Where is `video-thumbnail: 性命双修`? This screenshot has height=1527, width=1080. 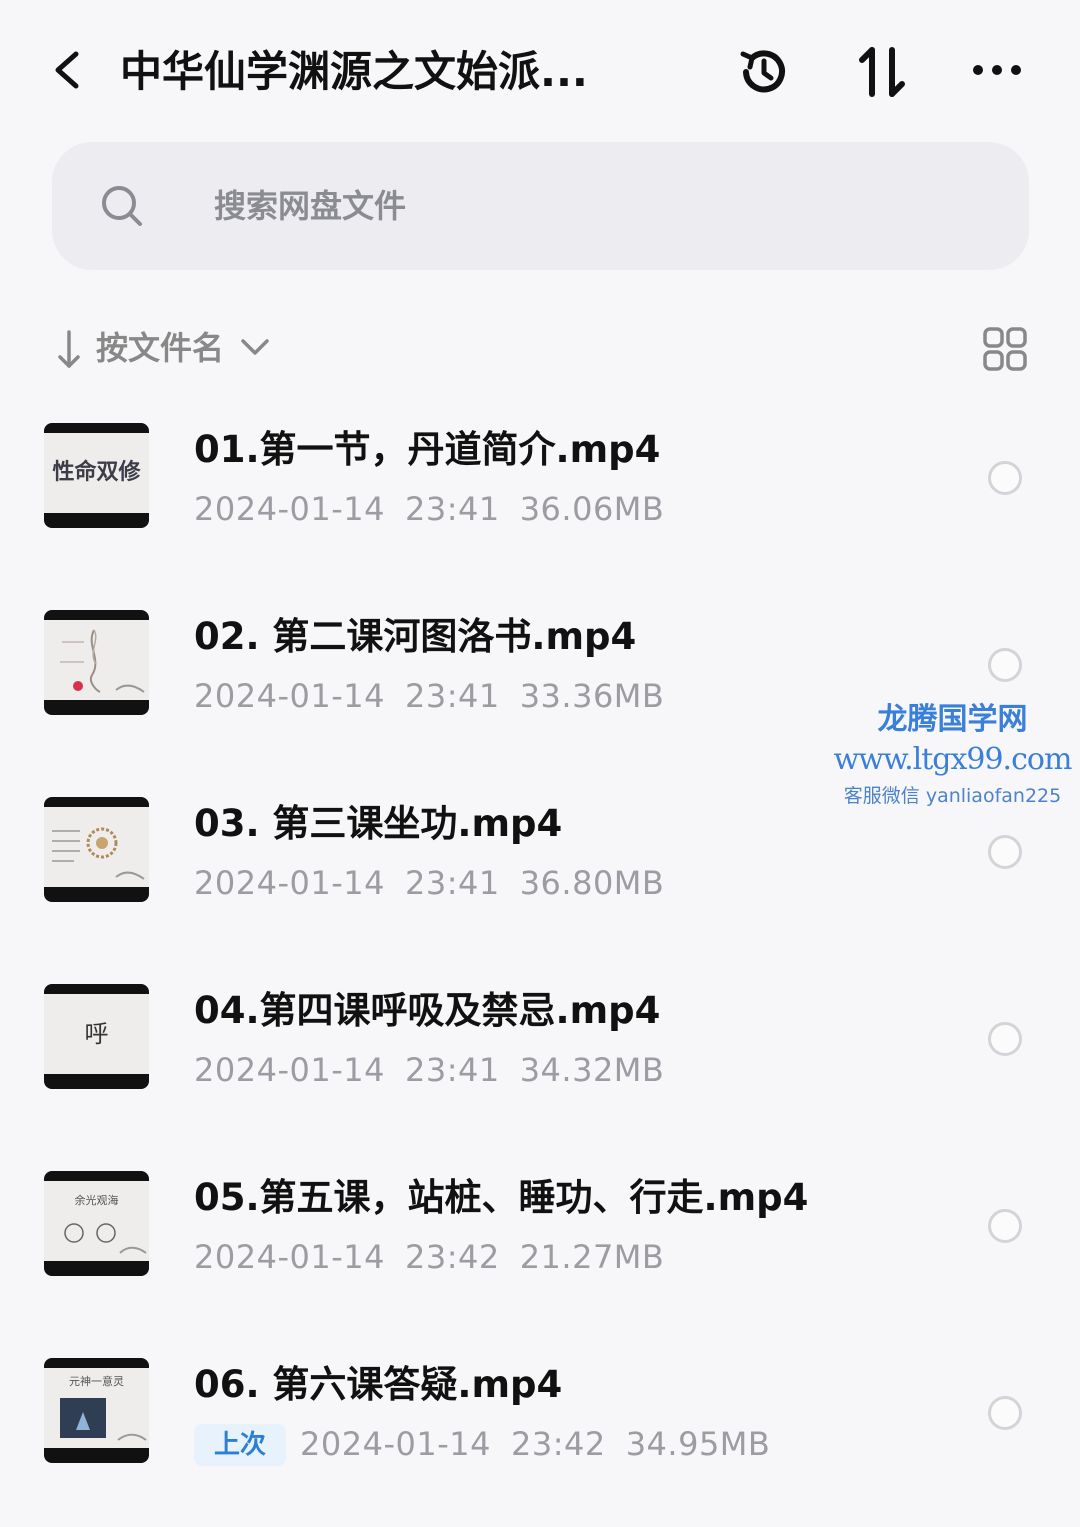
video-thumbnail: 性命双修 is located at coordinates (96, 475).